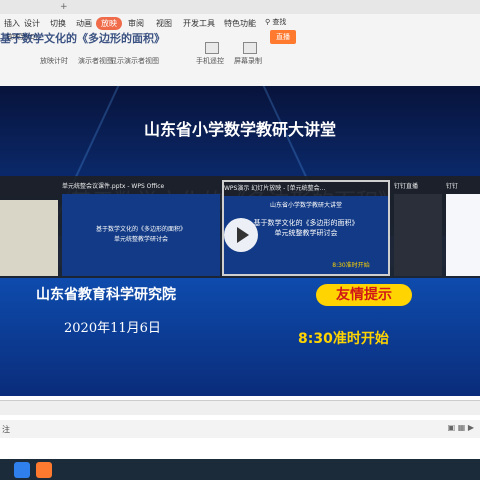 Image resolution: width=480 pixels, height=480 pixels. Describe the element at coordinates (113, 186) in the screenshot. I see `card-label: 单元统整会议课件.pptx - WPS Office` at that location.